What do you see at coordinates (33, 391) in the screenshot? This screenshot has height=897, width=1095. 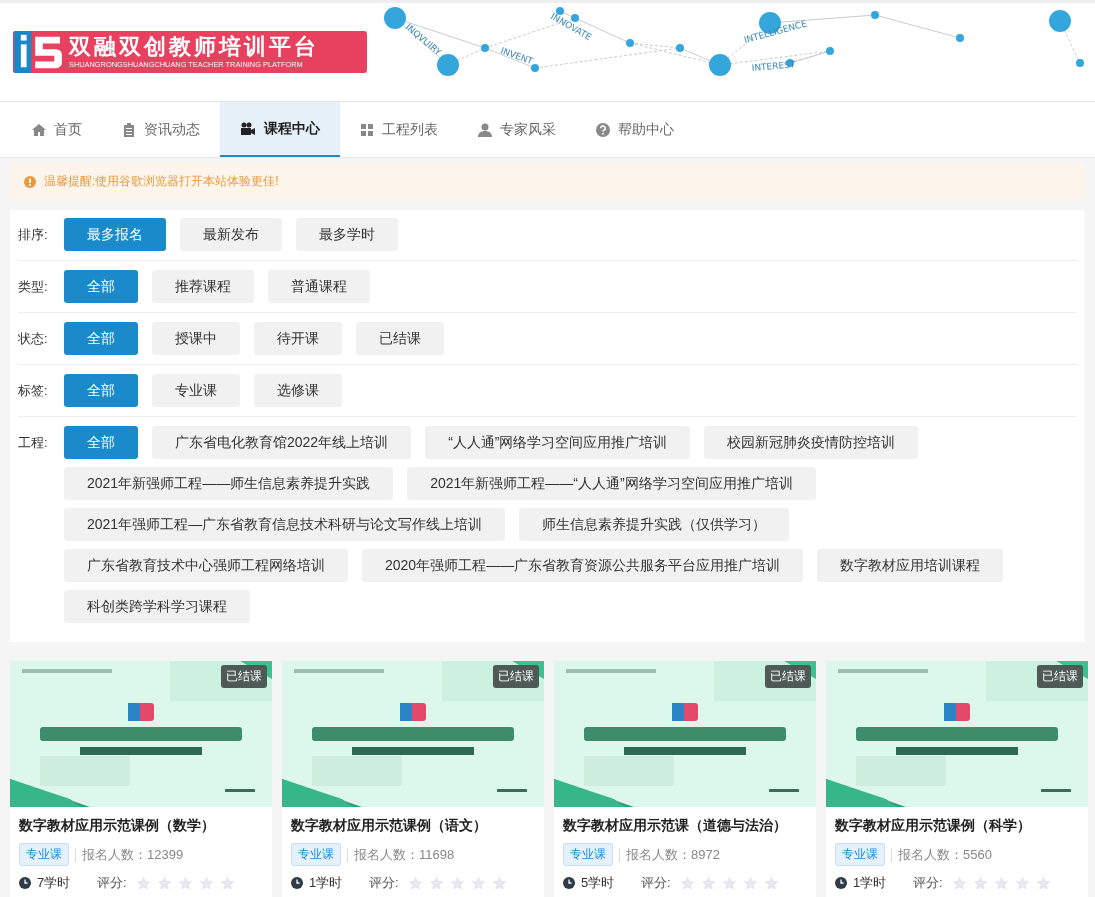 I see `filter-label: 标签:` at bounding box center [33, 391].